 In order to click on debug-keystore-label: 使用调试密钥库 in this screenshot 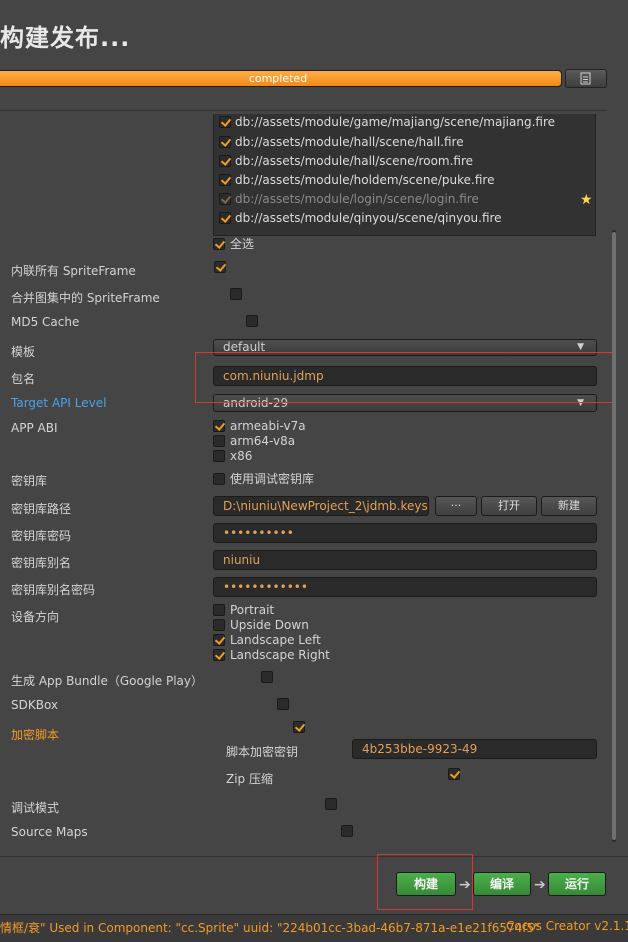, I will do `click(272, 479)`.